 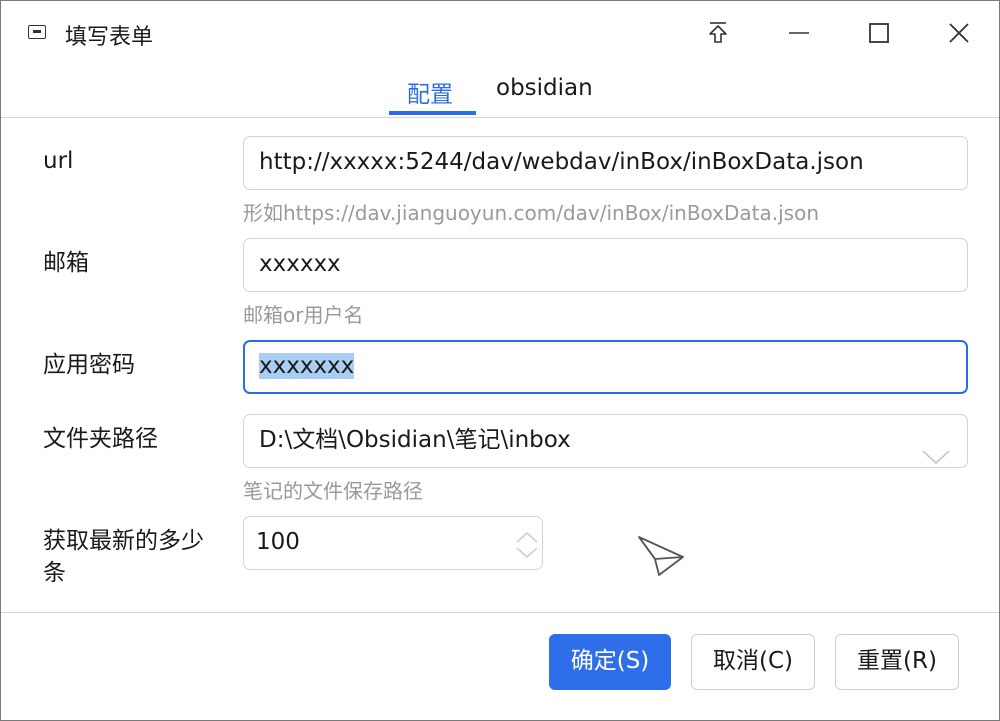 I want to click on ok-button: 确定(S), so click(x=610, y=662).